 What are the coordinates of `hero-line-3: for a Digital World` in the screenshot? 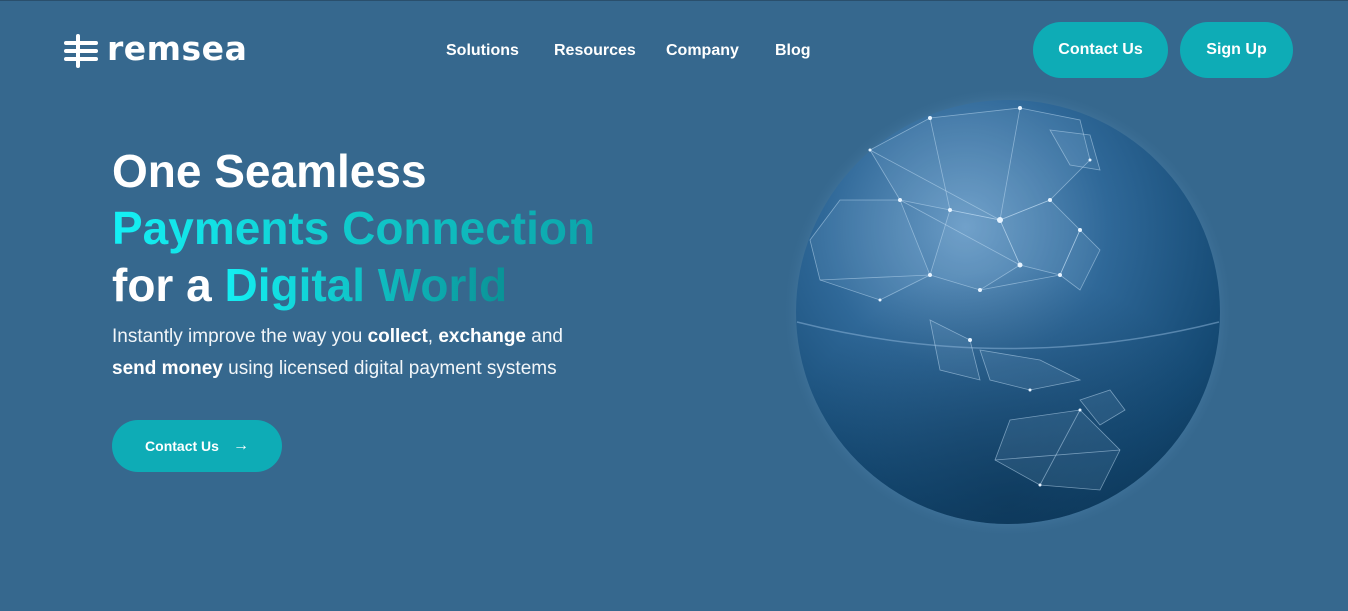 It's located at (392, 285).